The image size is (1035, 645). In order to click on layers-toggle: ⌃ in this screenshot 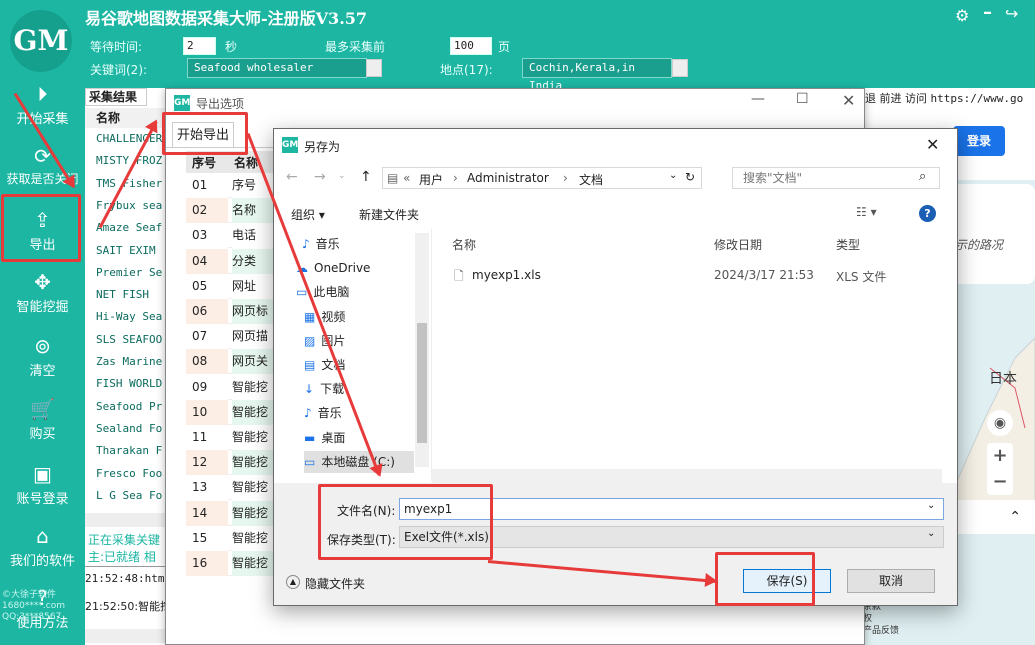, I will do `click(990, 517)`.